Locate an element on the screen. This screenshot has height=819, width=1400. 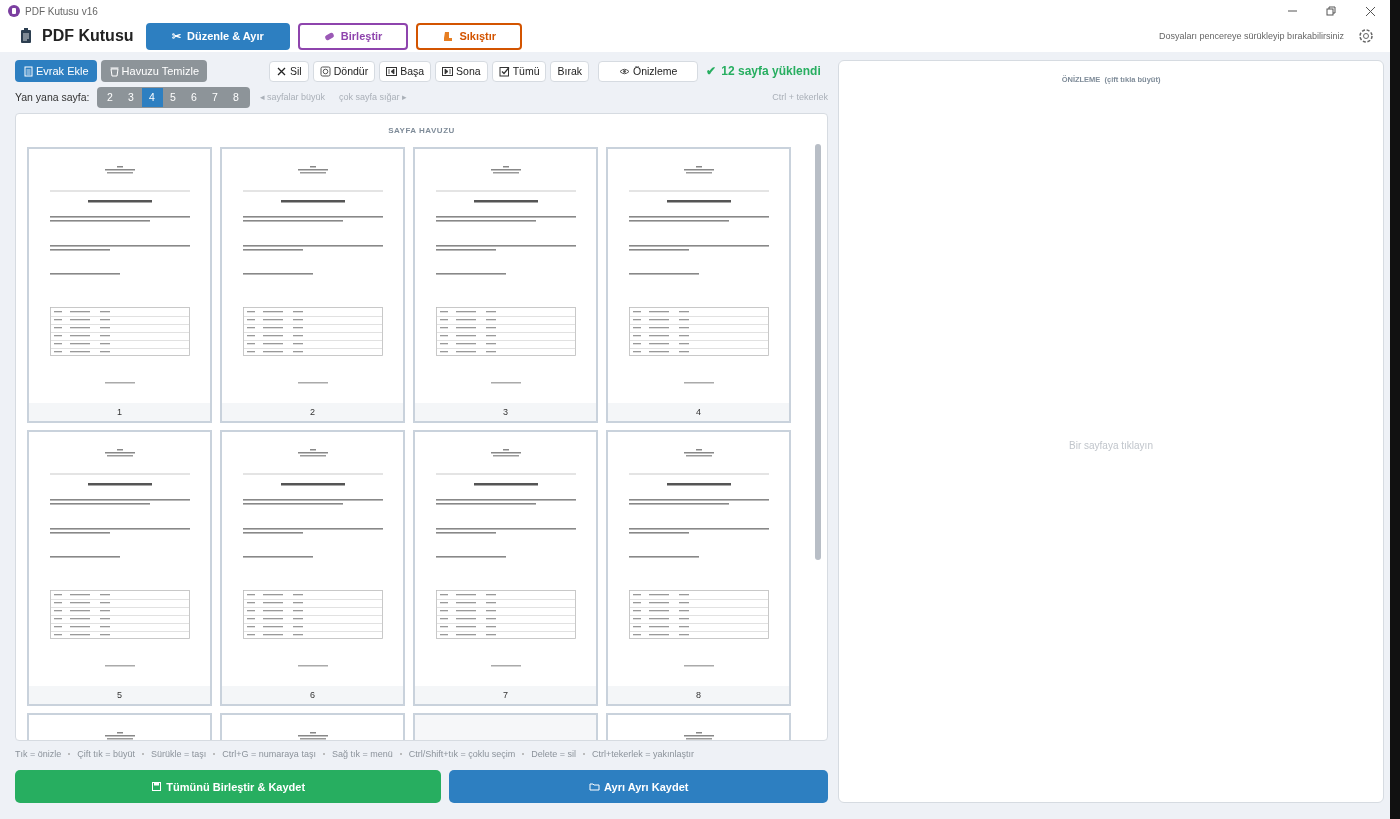
status-text: 12 sayfa yüklendi is located at coordinates (771, 71).